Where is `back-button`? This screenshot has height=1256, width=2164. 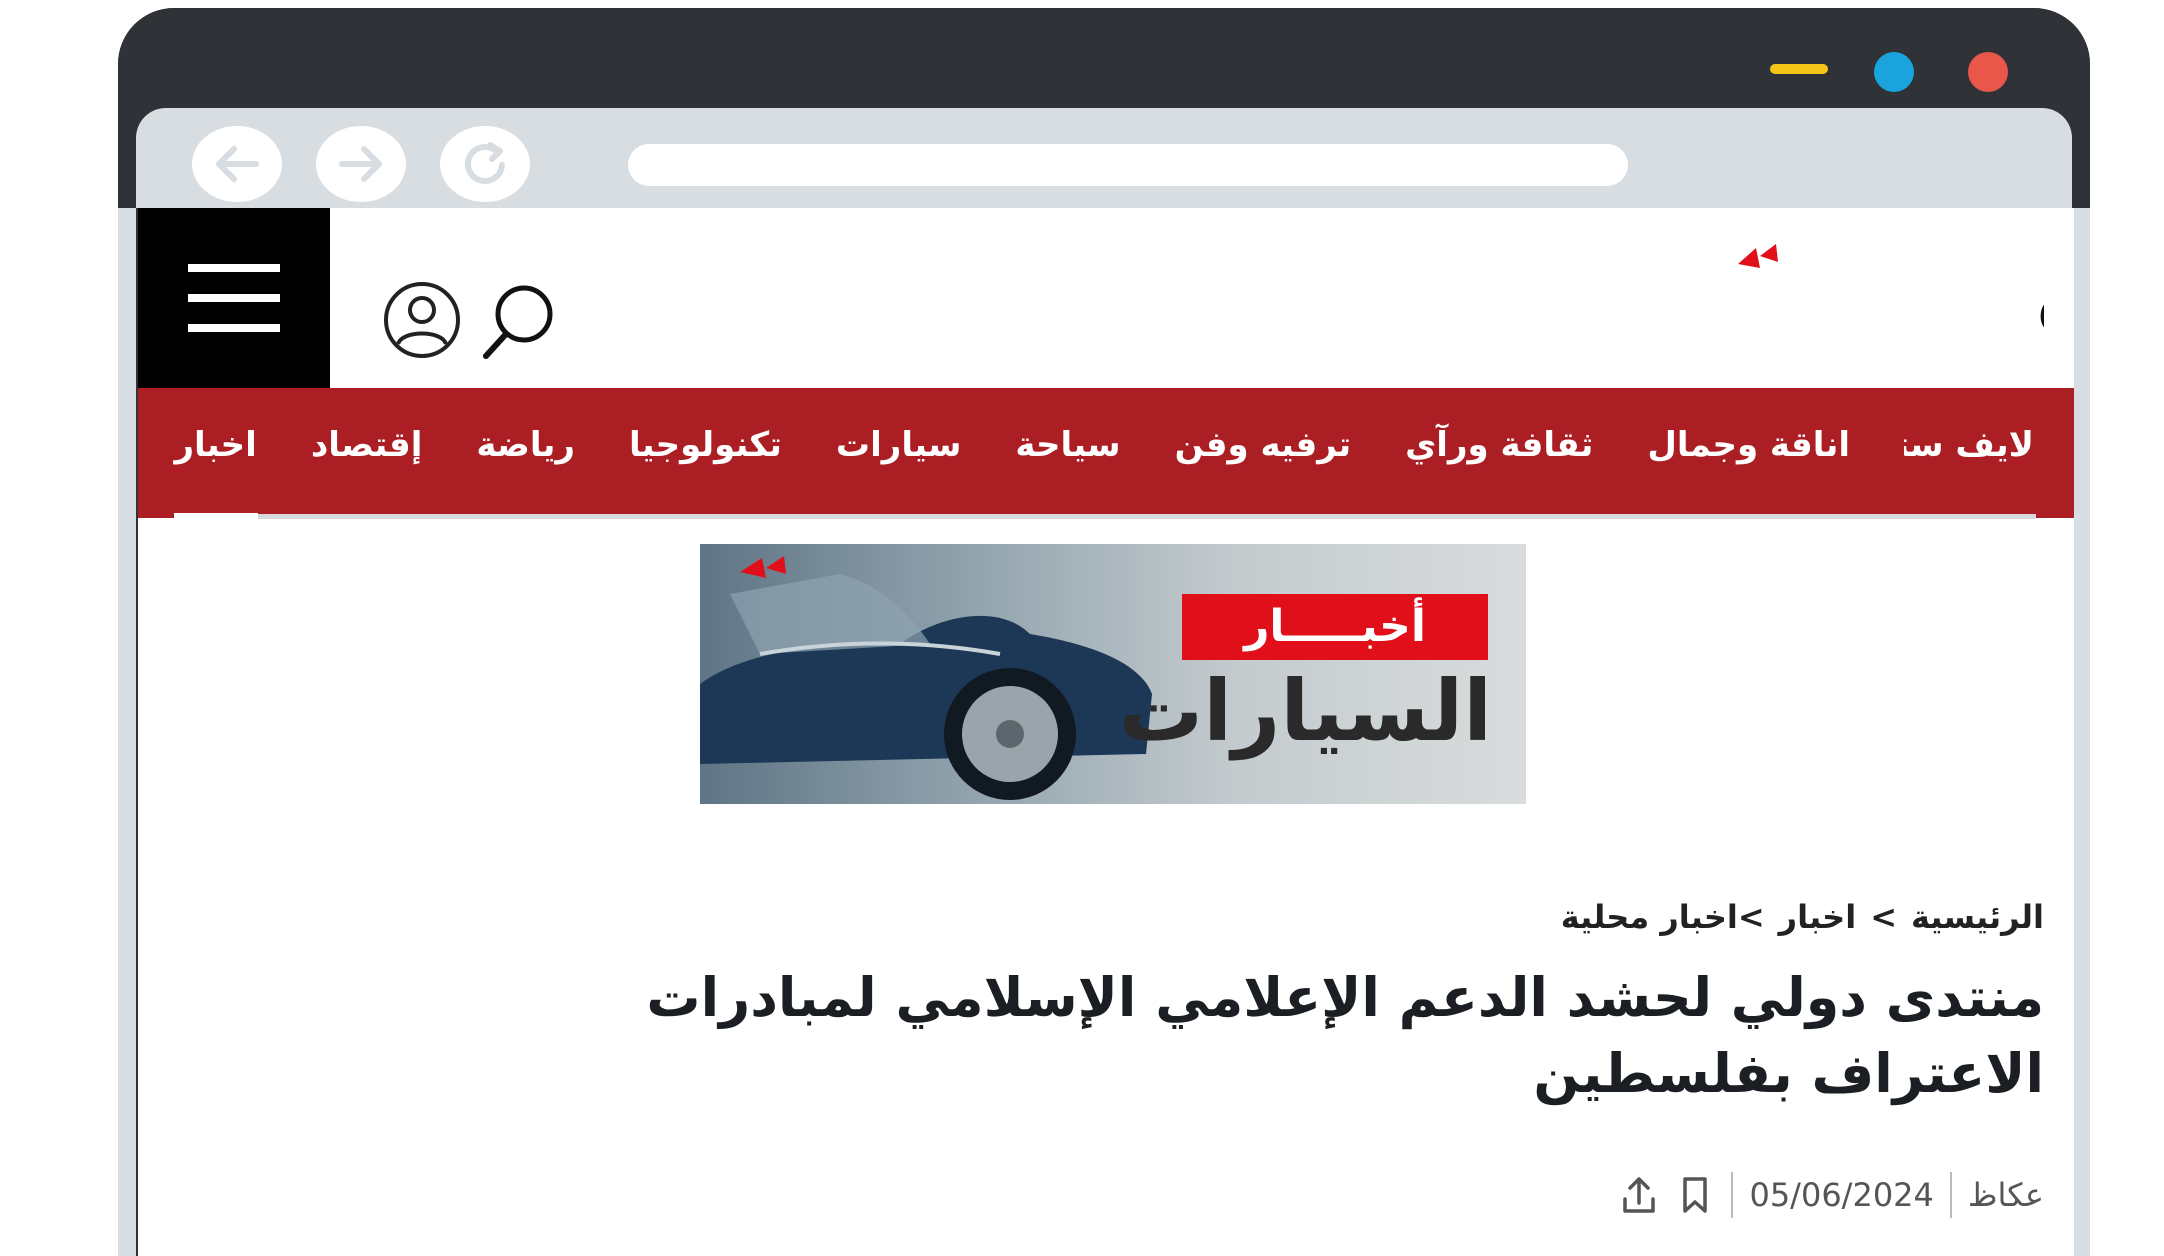 back-button is located at coordinates (237, 164).